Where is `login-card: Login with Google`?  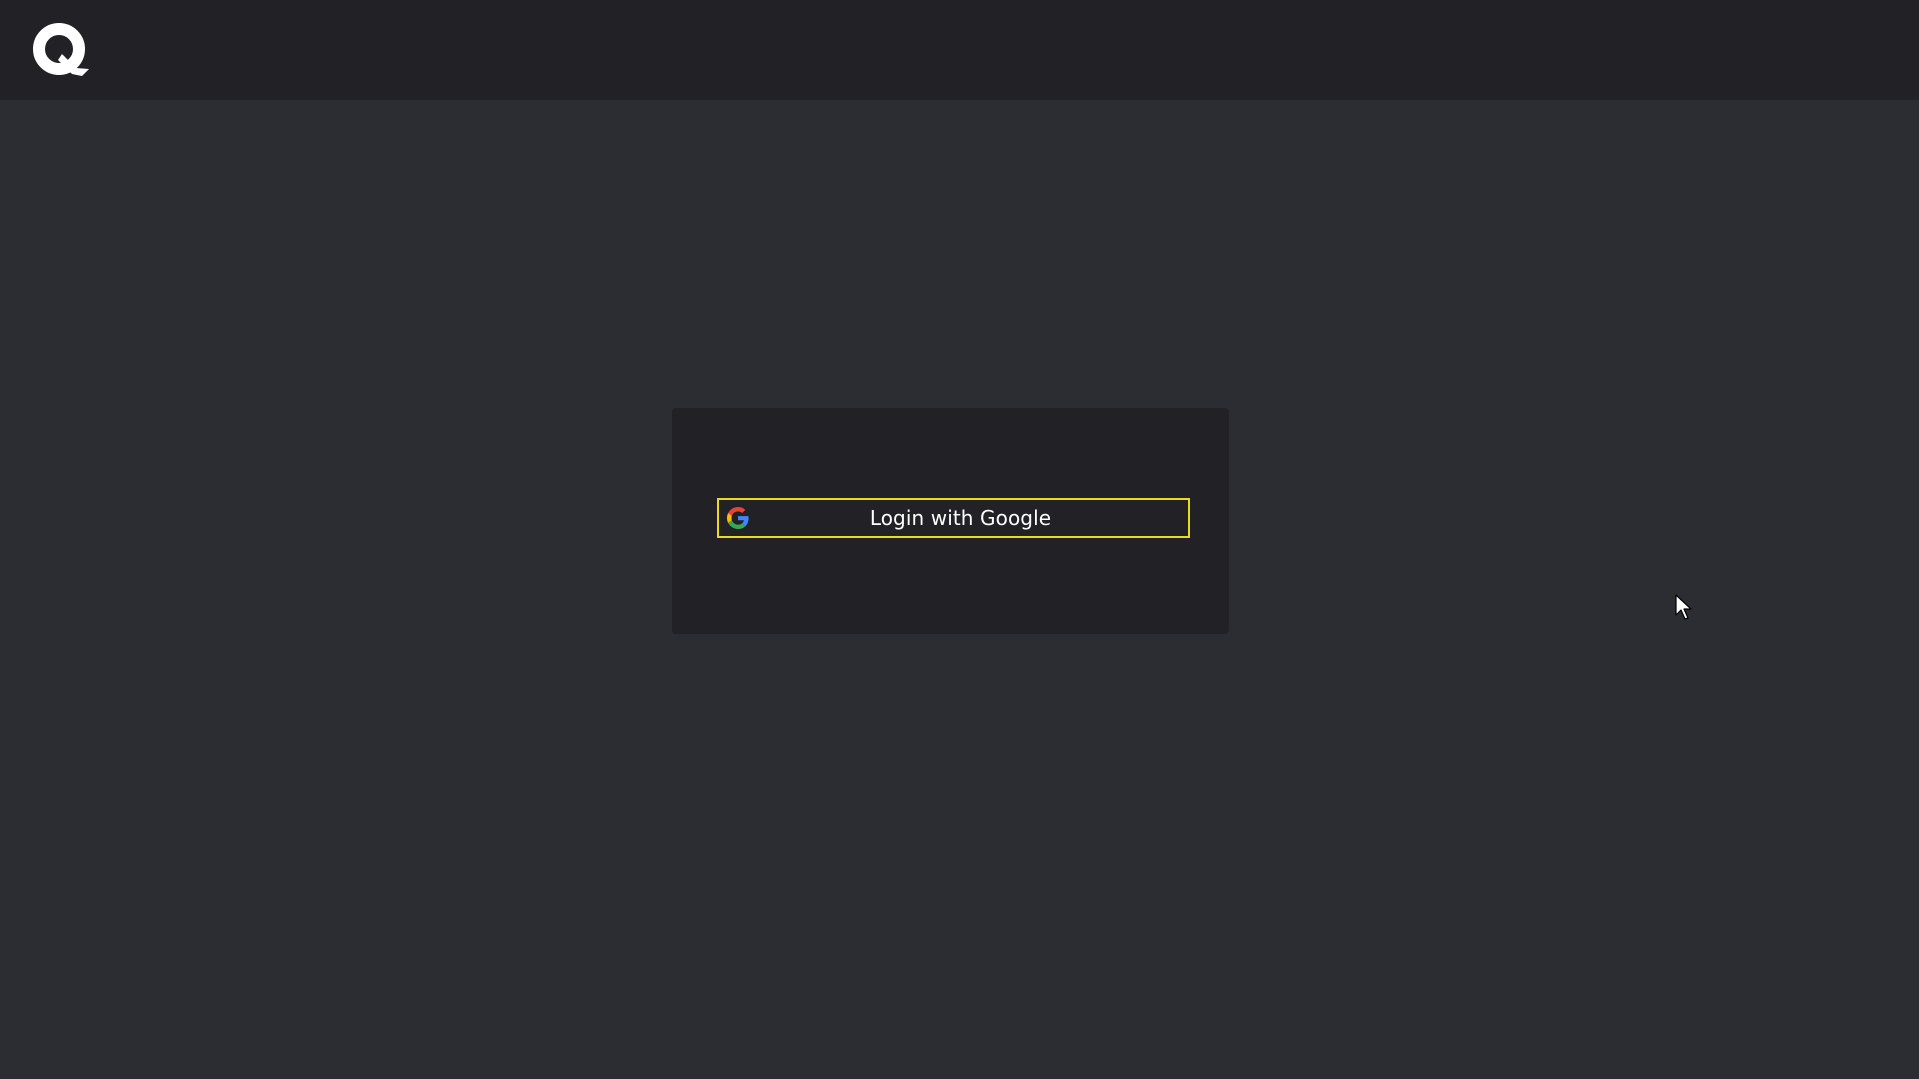 login-card: Login with Google is located at coordinates (950, 521).